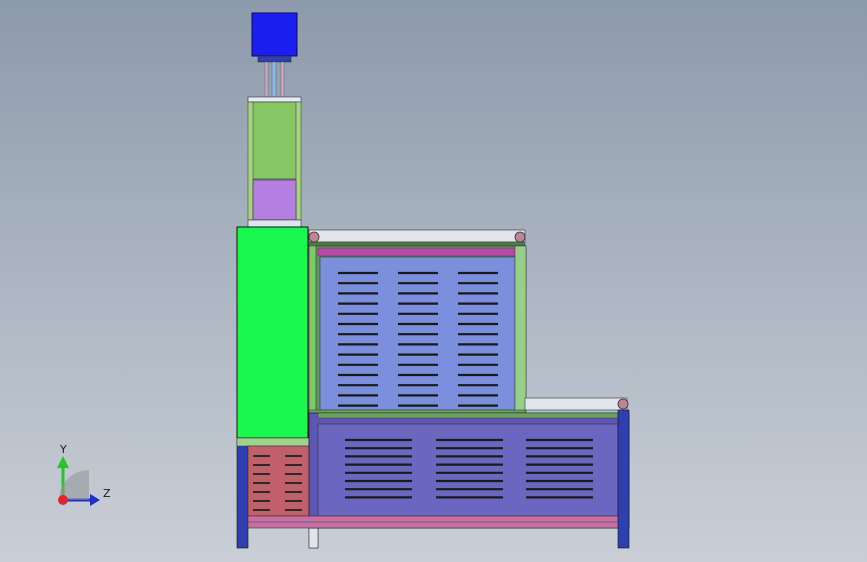  I want to click on triad-y-label: Y, so click(63, 449).